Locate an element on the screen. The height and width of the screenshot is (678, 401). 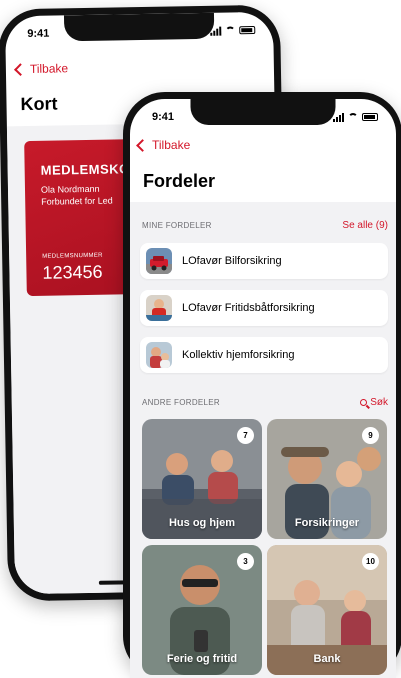
list-item-label: Kollektiv hjemforsikring is located at coordinates (238, 355).